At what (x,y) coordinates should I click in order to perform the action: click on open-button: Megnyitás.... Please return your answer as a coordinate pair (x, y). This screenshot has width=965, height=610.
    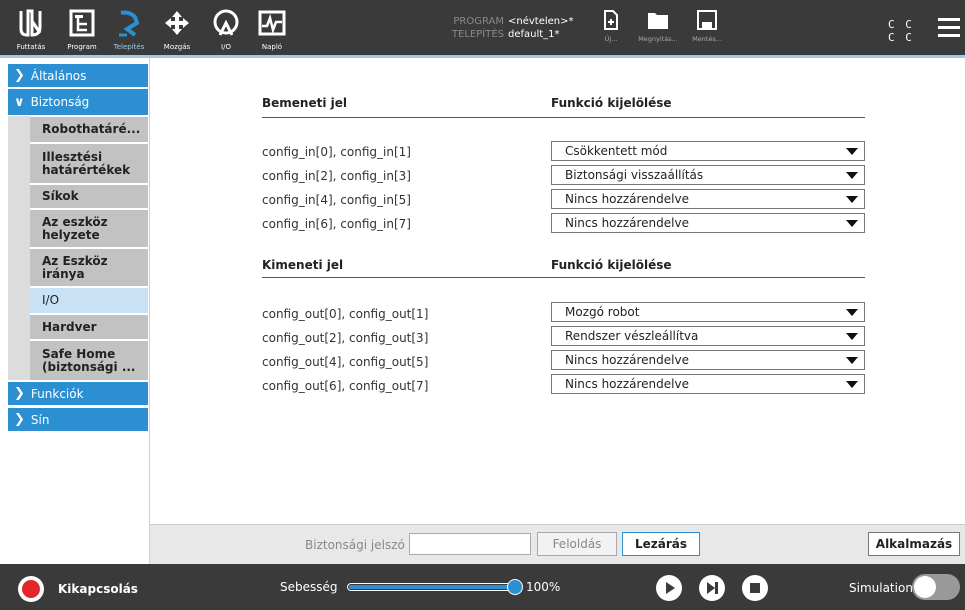
    Looking at the image, I should click on (658, 26).